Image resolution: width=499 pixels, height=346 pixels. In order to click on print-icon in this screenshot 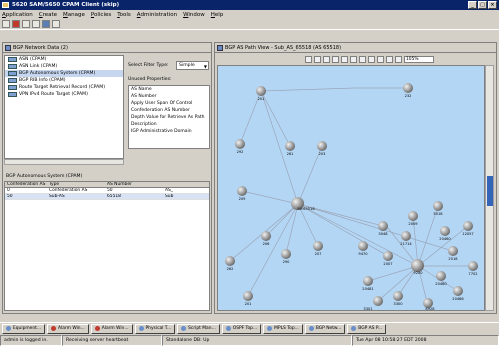, I will do `click(317, 59)`.